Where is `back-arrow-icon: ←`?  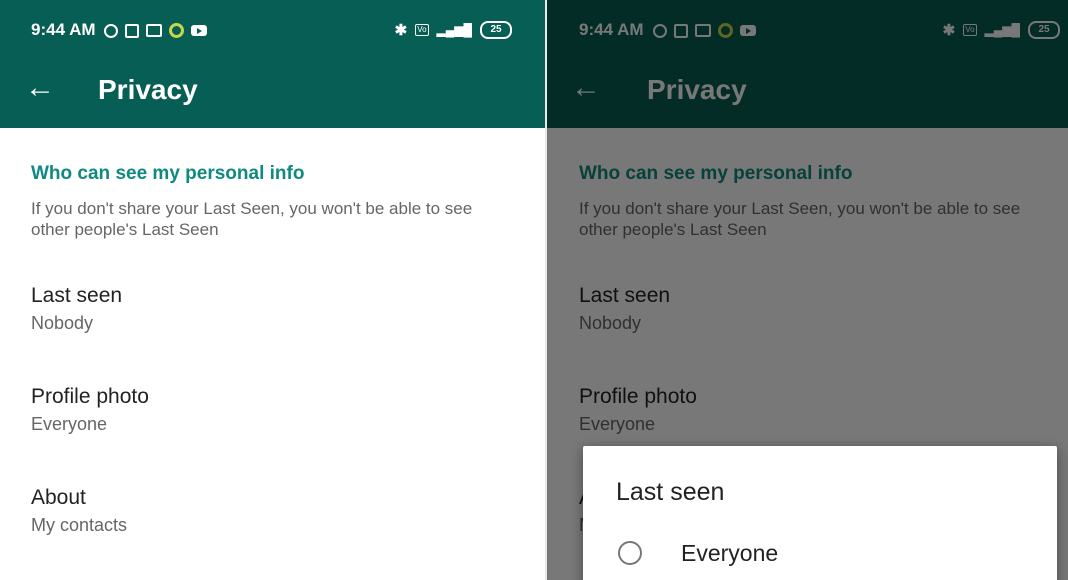
back-arrow-icon: ← is located at coordinates (40, 88).